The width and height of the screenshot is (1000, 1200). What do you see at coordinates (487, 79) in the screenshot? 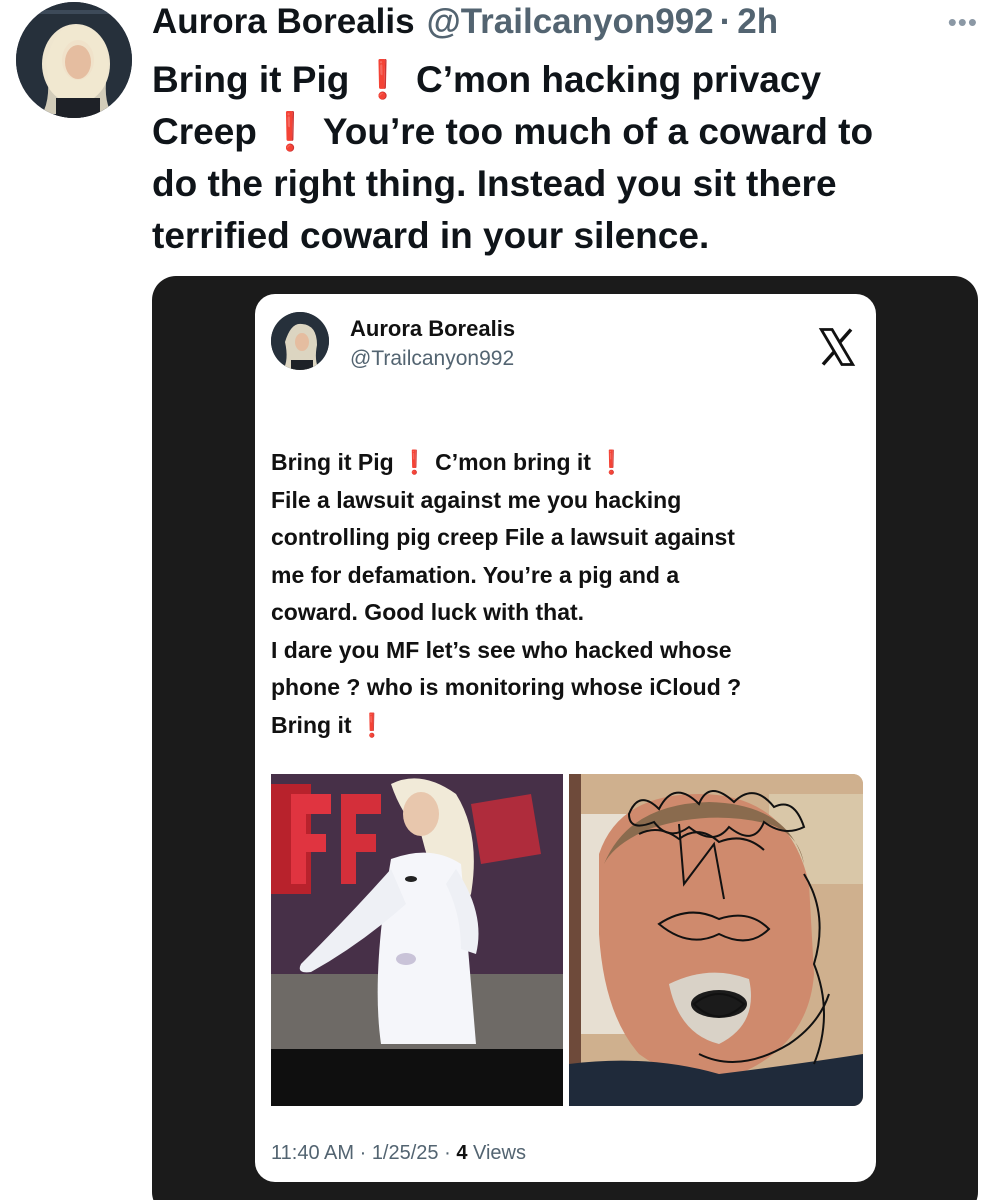
I see `tweet-line: Bring it Pig ❗ C’mon hacking privacy` at bounding box center [487, 79].